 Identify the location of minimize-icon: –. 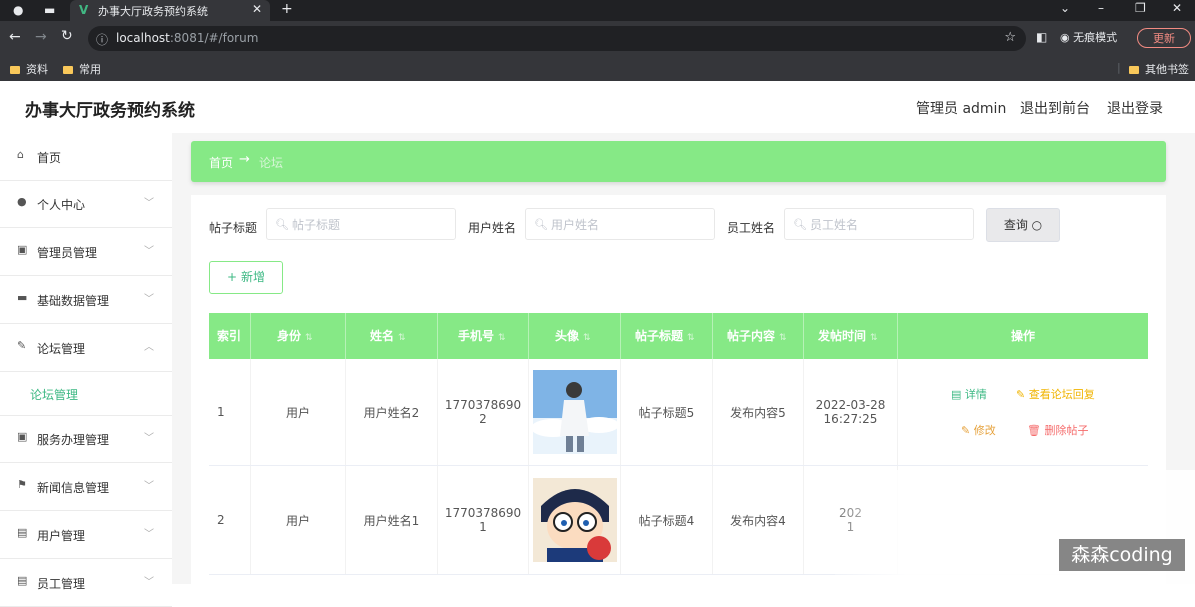
(1101, 8).